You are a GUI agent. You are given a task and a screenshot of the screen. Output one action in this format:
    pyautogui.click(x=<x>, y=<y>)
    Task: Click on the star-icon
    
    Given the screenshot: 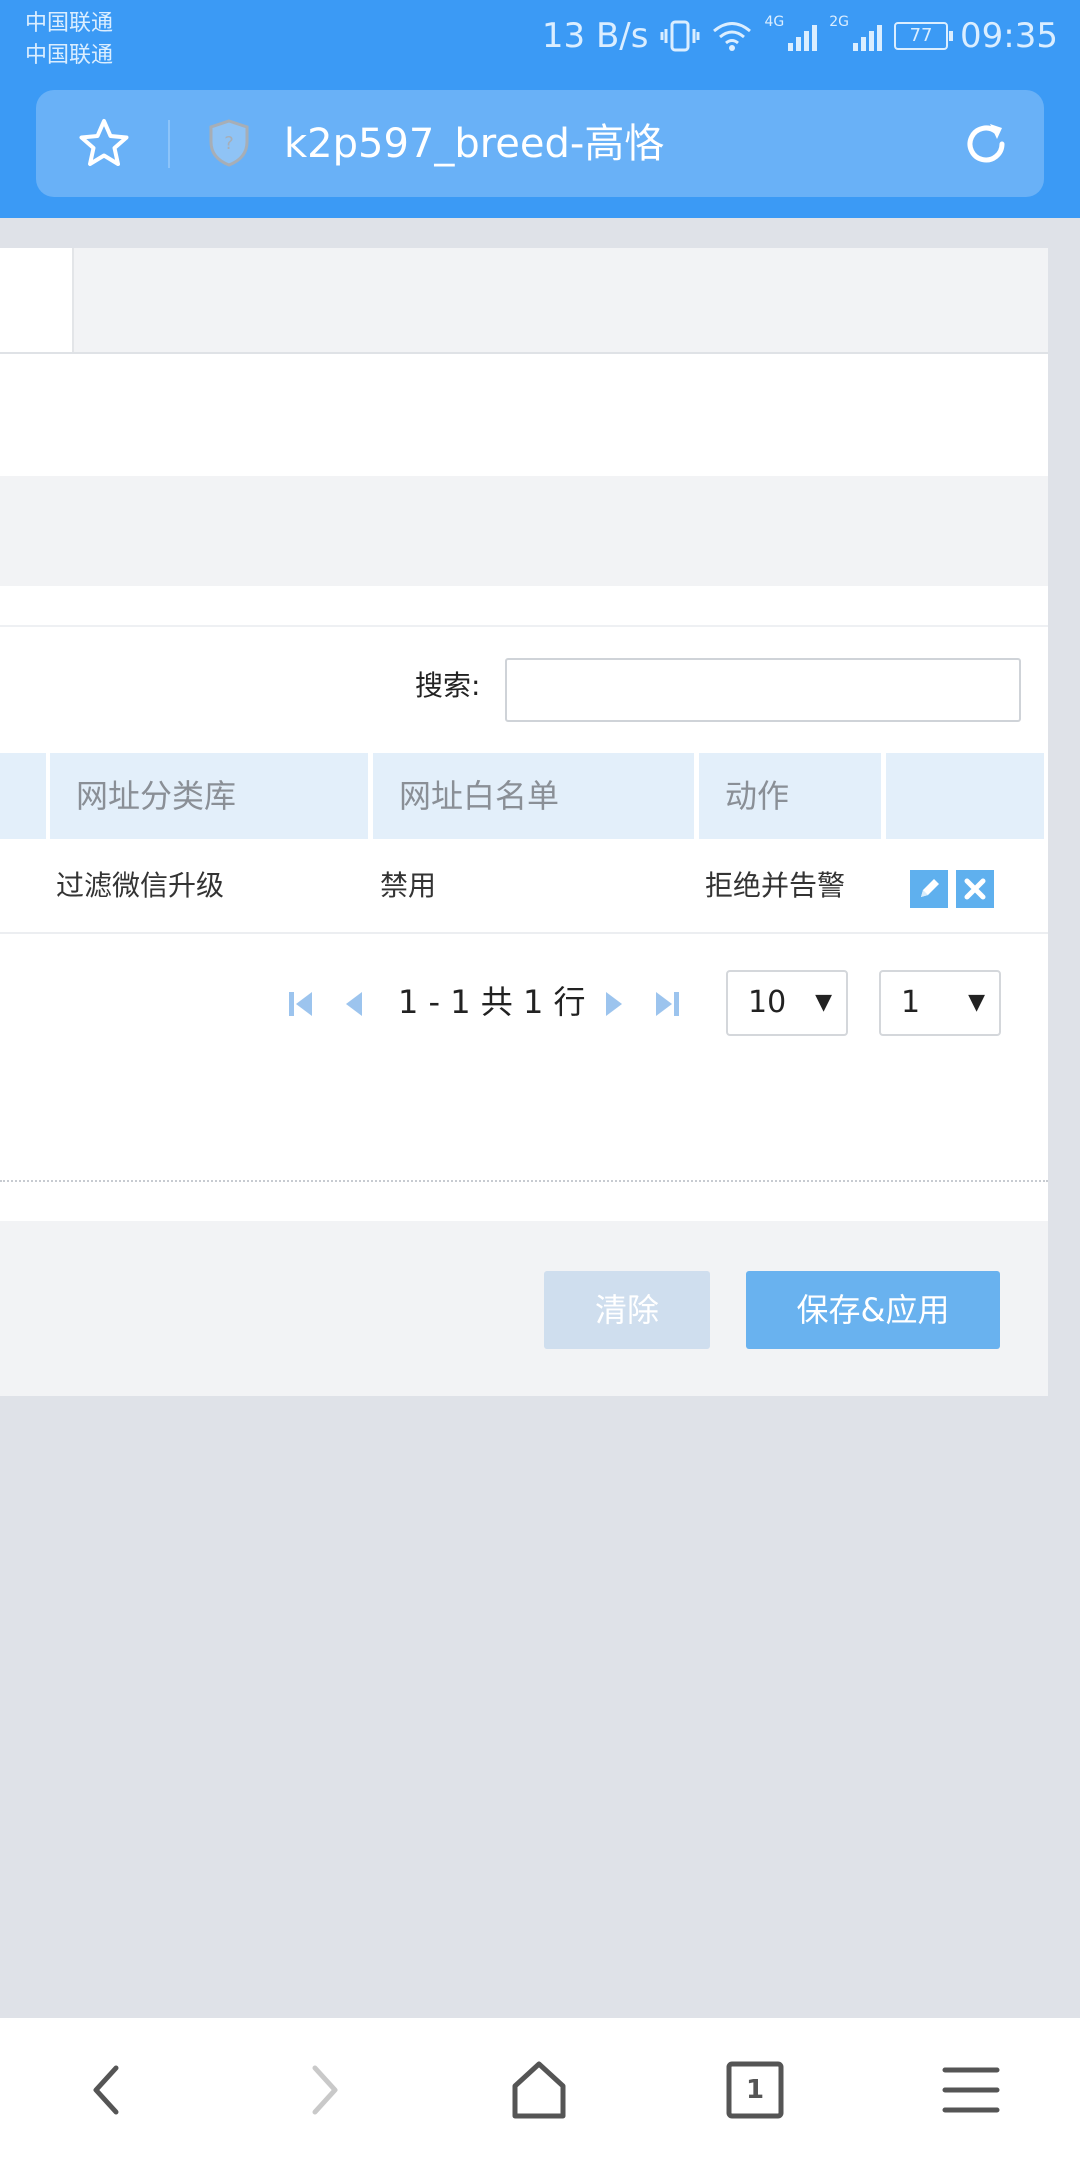 What is the action you would take?
    pyautogui.click(x=104, y=144)
    